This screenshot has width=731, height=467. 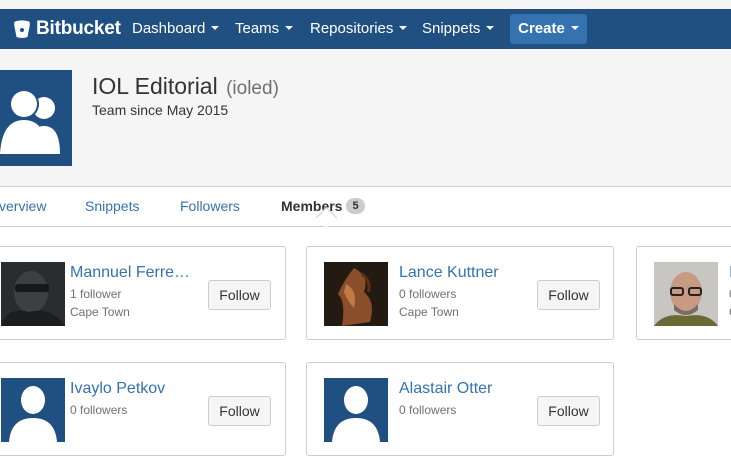 I want to click on member-name: Lance Kuttner, so click(x=449, y=273).